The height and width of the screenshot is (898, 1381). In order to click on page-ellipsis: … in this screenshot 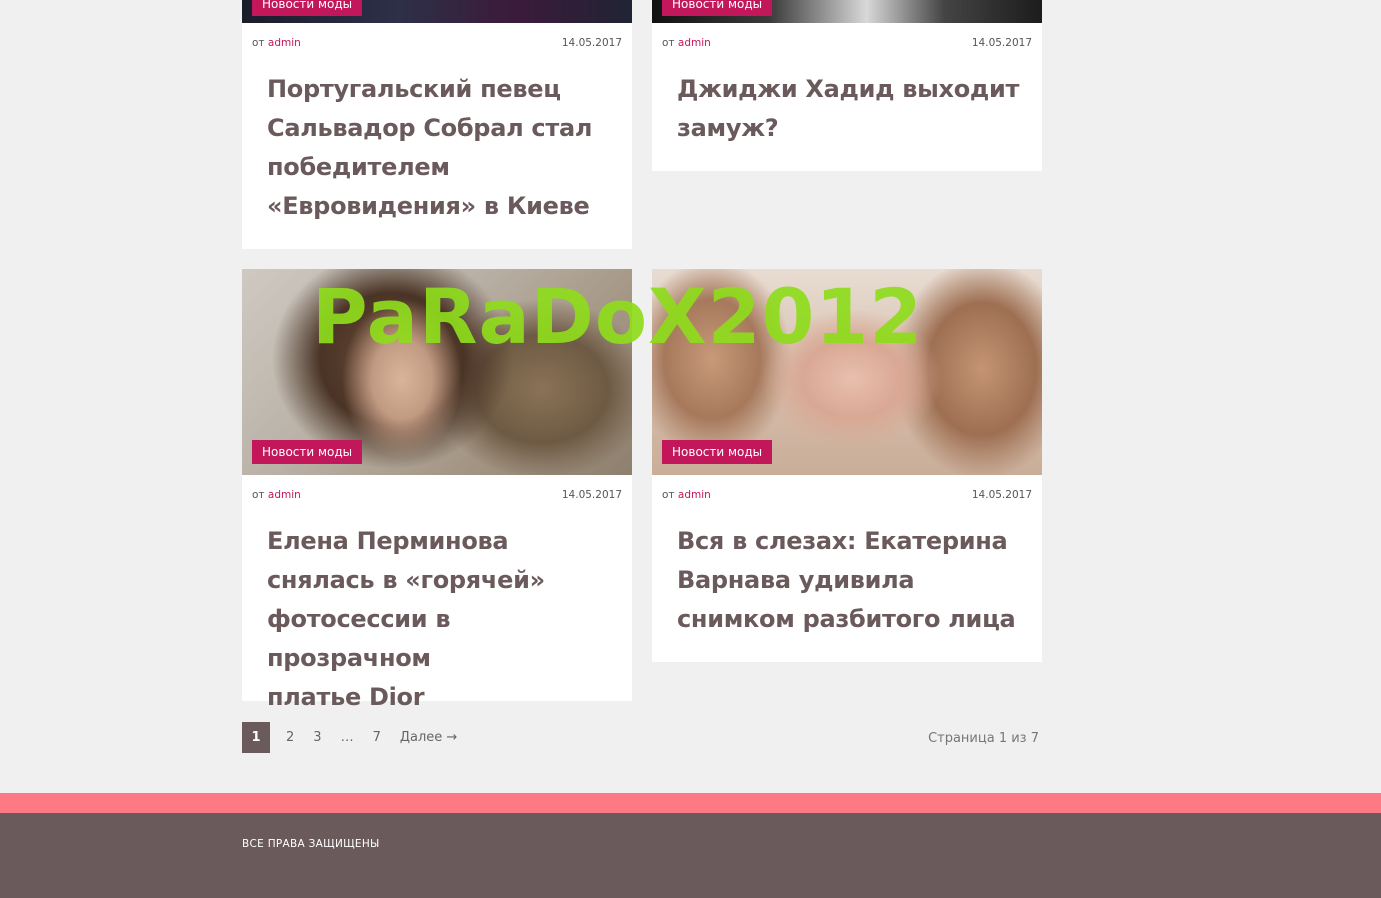, I will do `click(347, 737)`.